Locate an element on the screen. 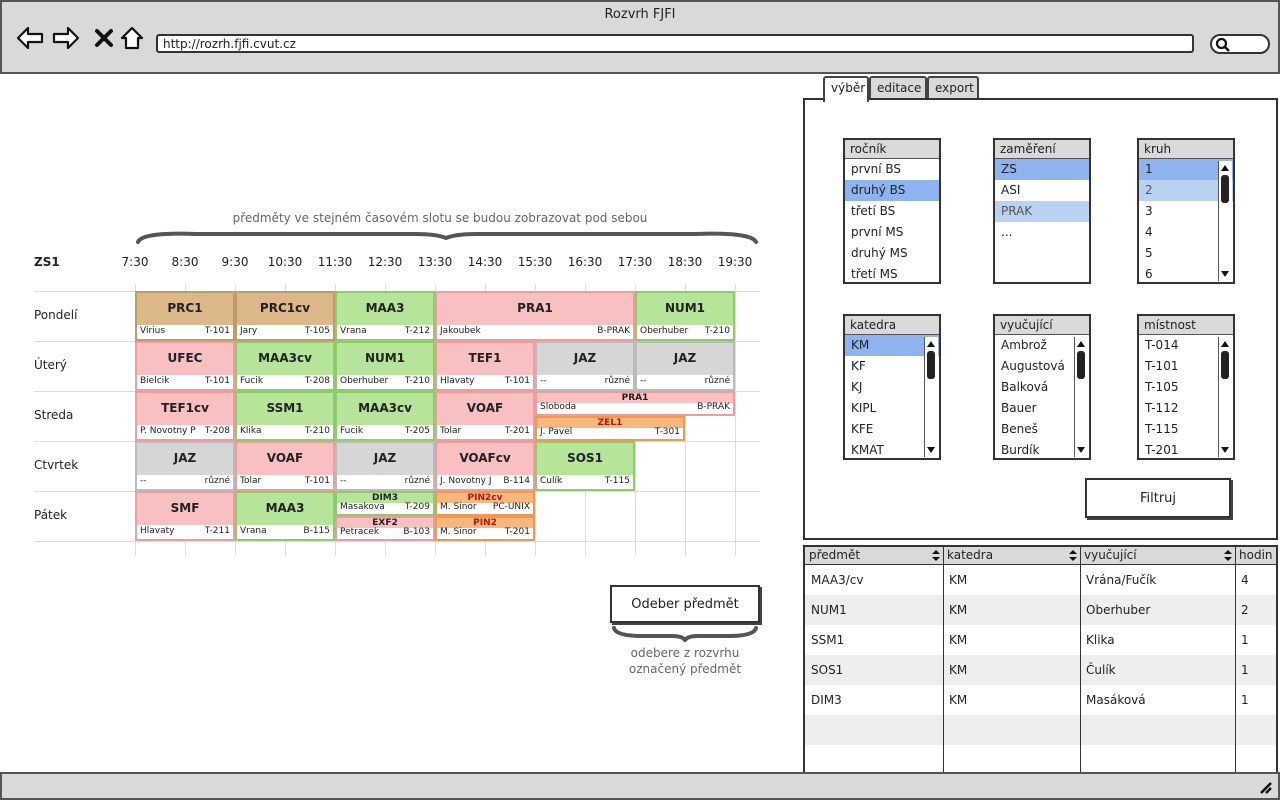 This screenshot has height=800, width=1280. slot-teacher: -- is located at coordinates (543, 381).